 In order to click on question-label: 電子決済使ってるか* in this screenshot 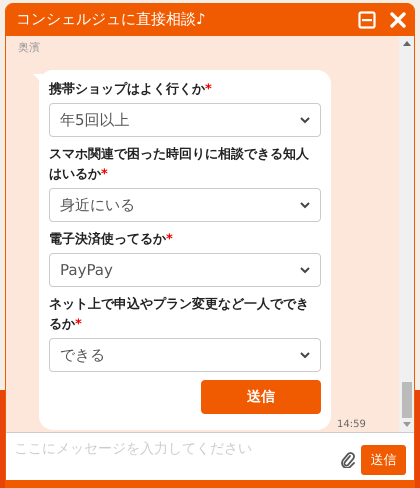, I will do `click(111, 239)`.